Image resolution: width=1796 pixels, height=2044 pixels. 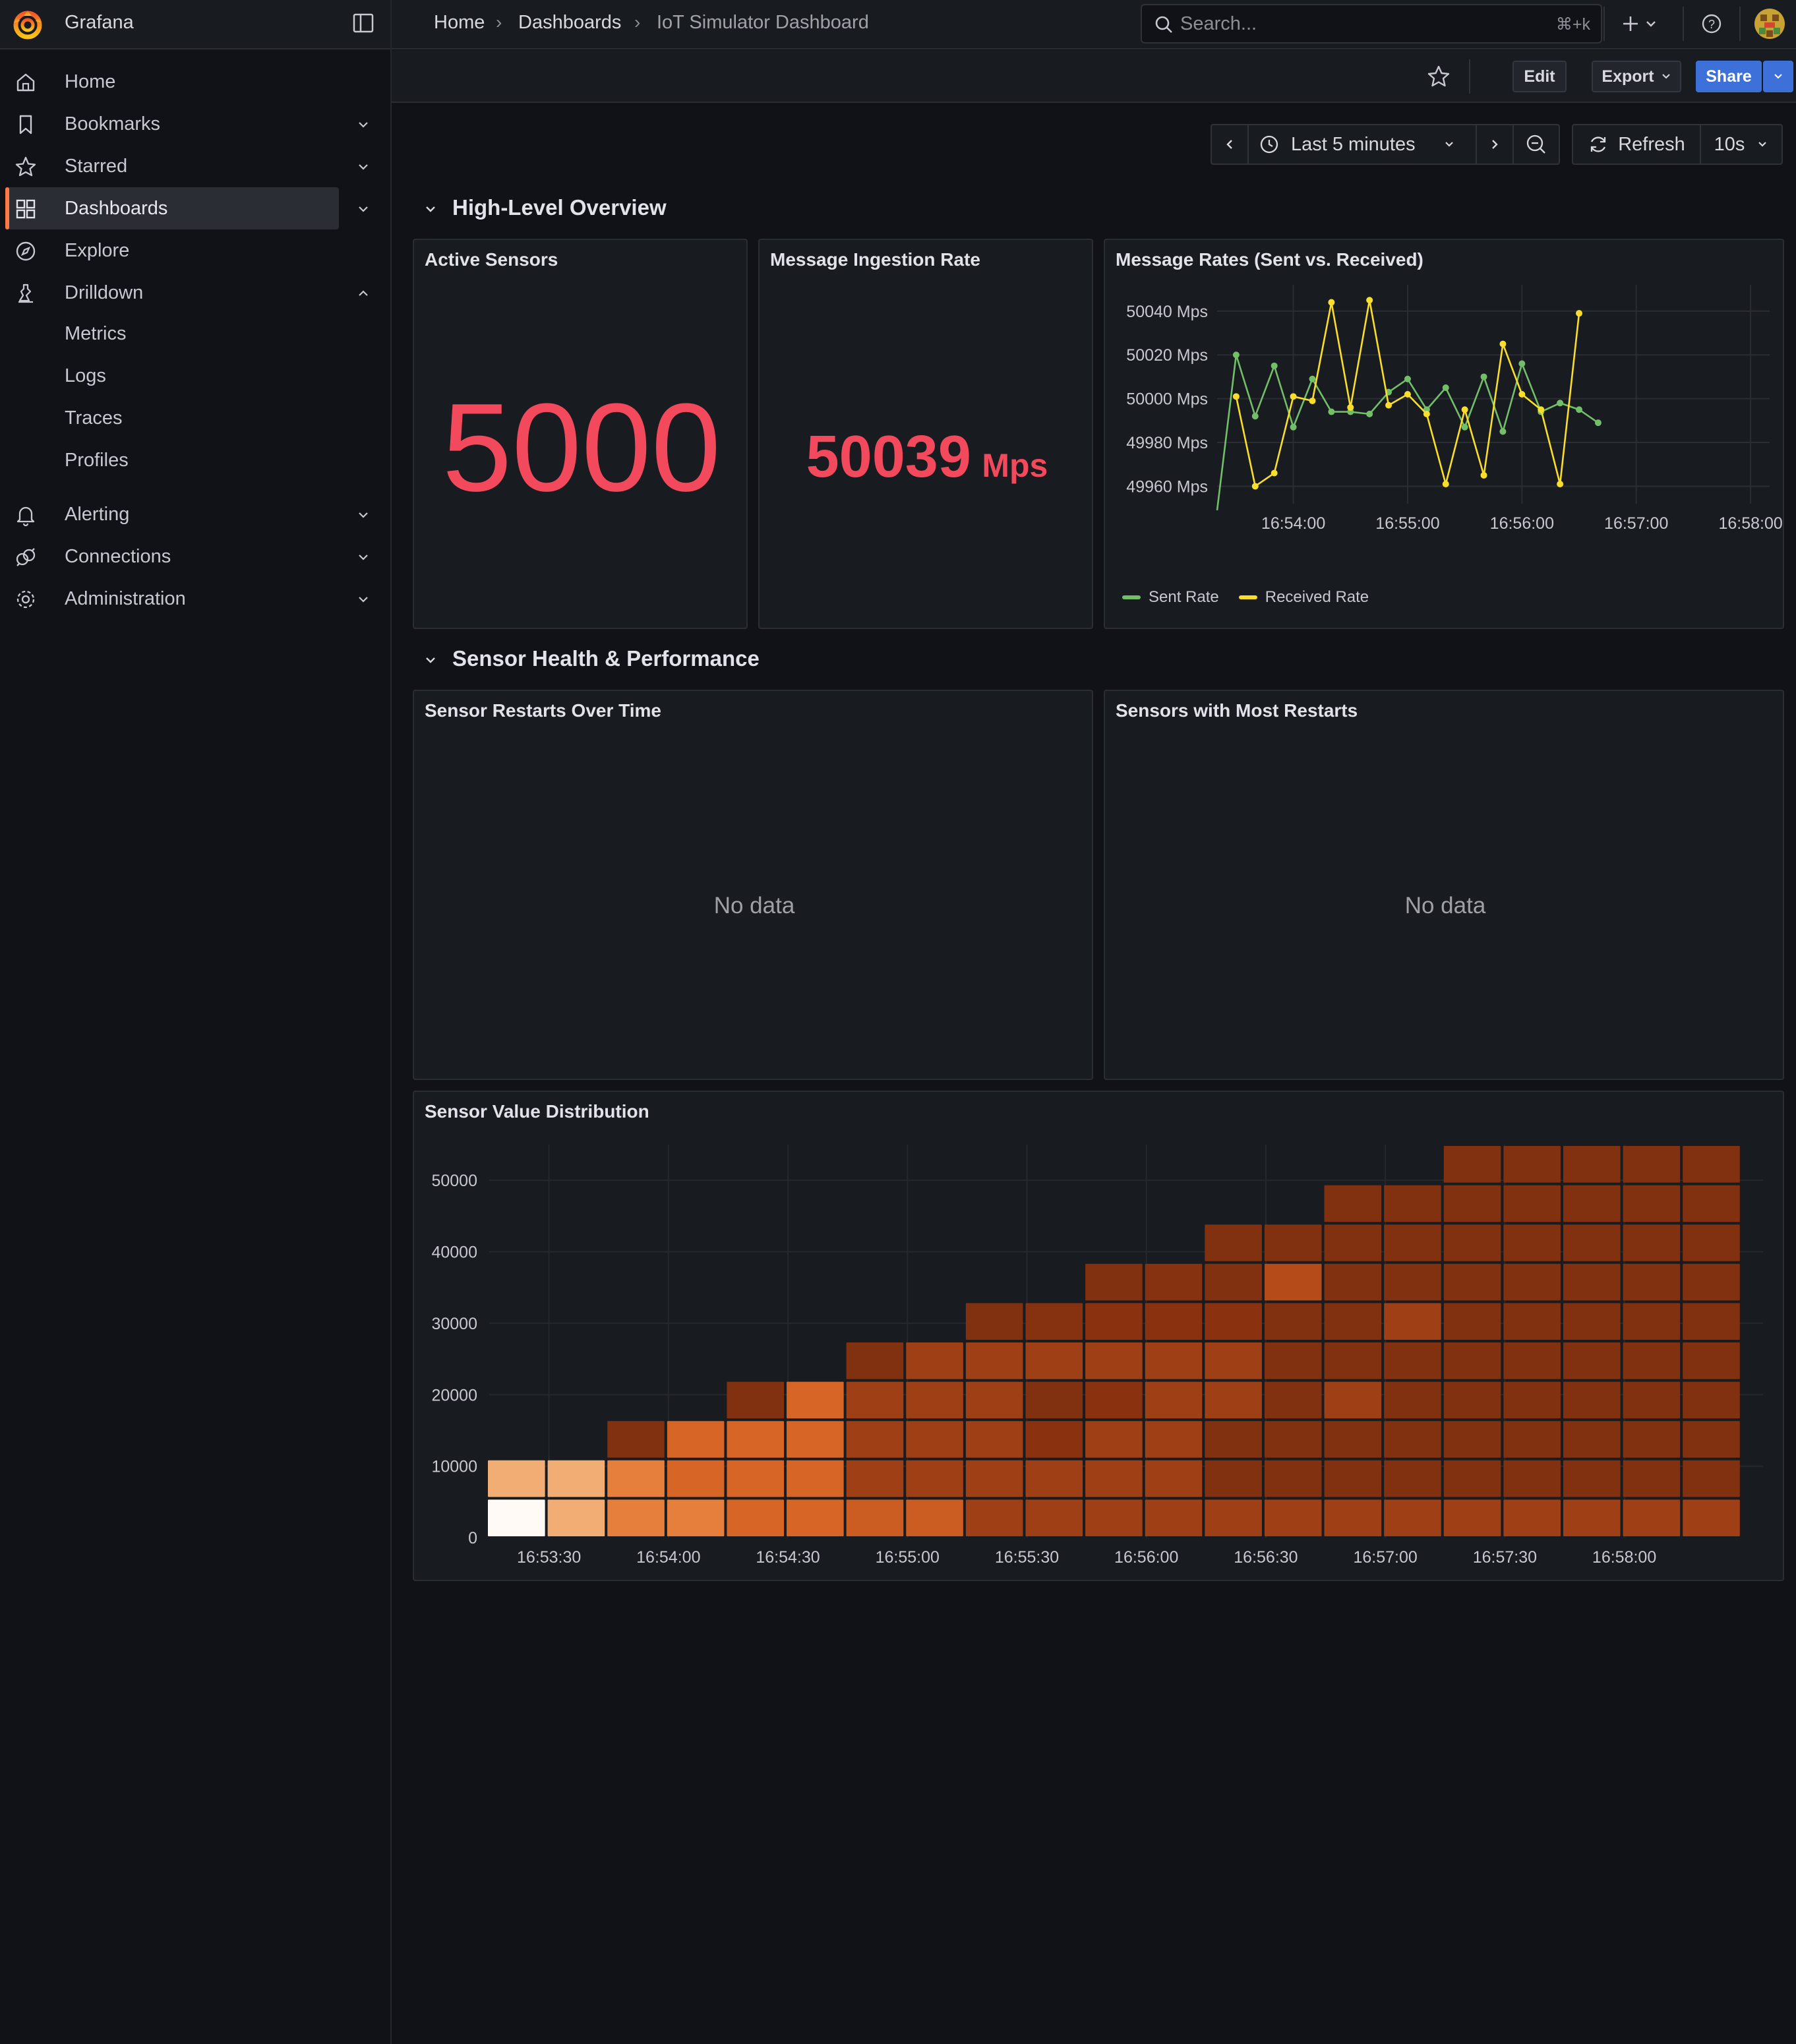 What do you see at coordinates (1642, 24) in the screenshot?
I see `new-plus-icon` at bounding box center [1642, 24].